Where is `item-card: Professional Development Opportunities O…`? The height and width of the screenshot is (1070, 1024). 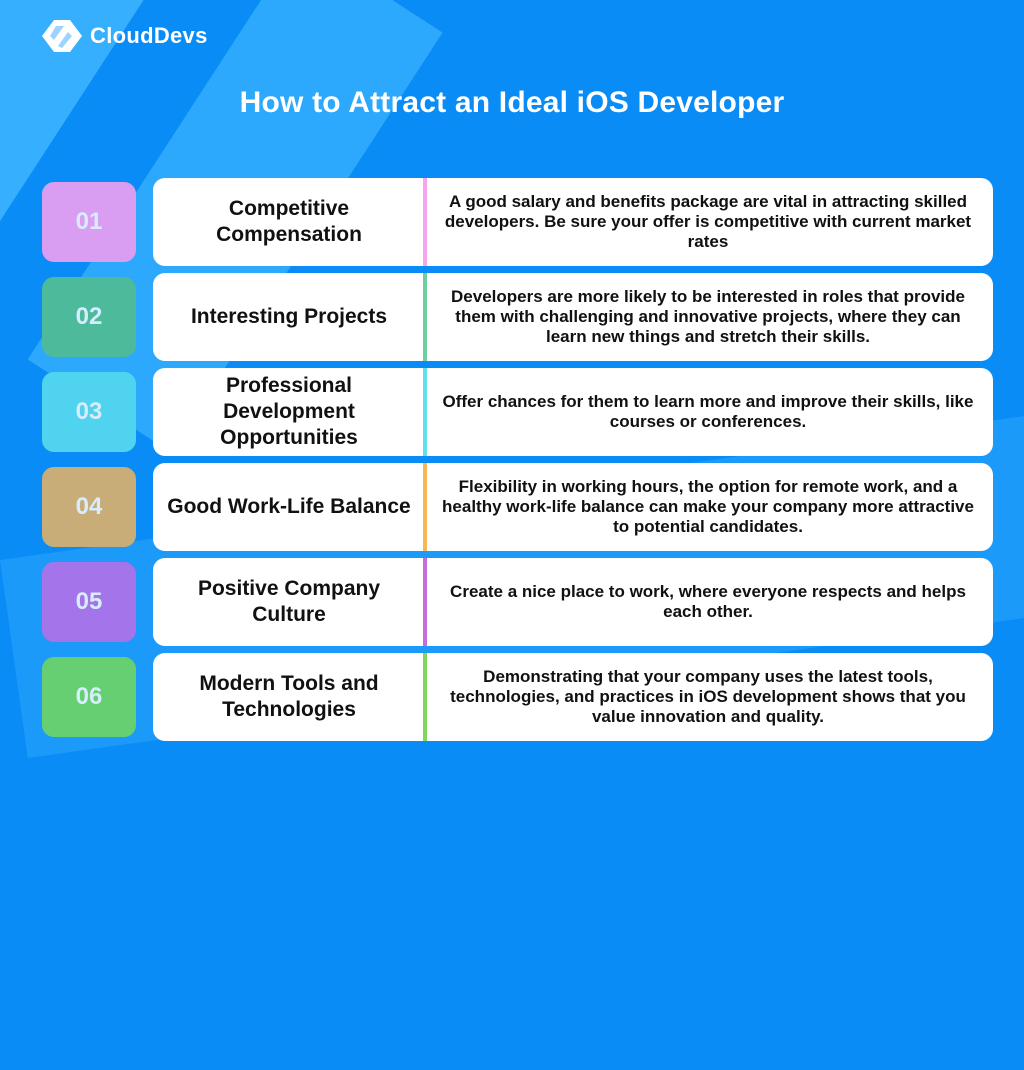
item-card: Professional Development Opportunities O… is located at coordinates (573, 412).